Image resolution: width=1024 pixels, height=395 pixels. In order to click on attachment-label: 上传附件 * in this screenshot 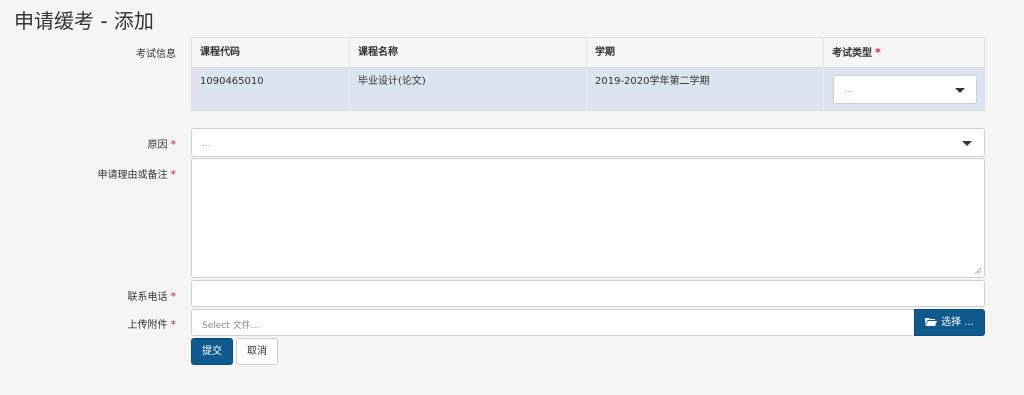, I will do `click(88, 323)`.